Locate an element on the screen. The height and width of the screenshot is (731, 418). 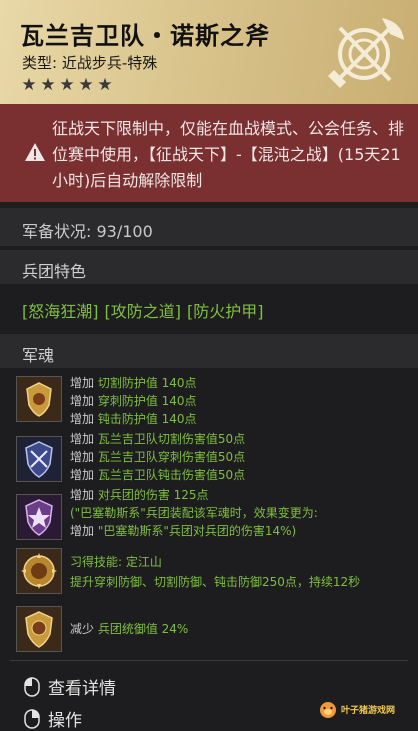
purple-shield-soul-icon is located at coordinates (39, 517).